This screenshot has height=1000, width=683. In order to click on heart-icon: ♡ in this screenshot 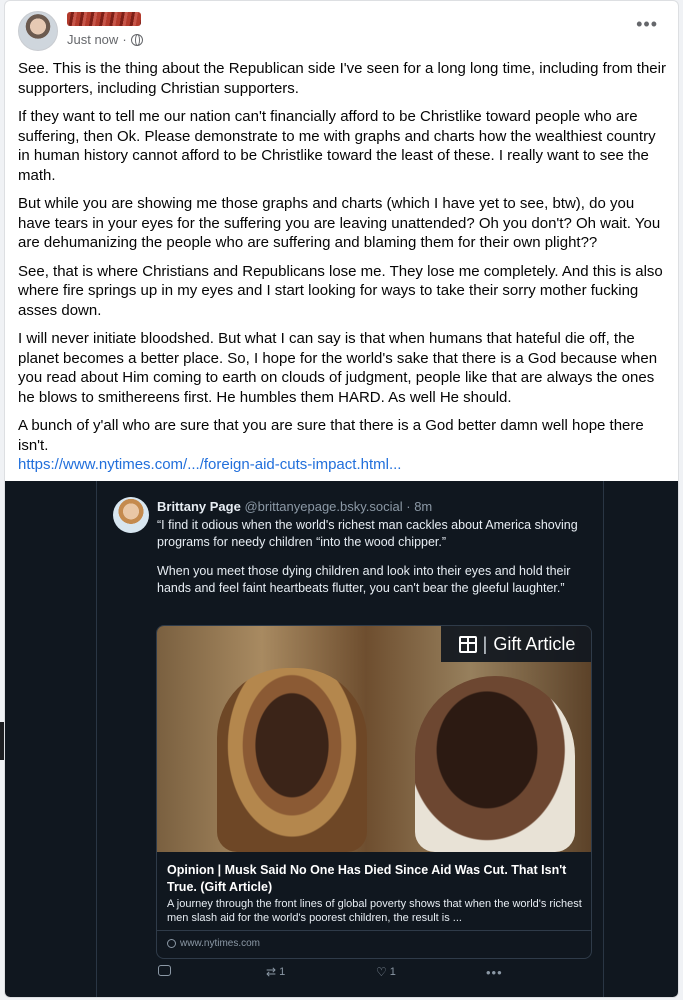, I will do `click(381, 972)`.